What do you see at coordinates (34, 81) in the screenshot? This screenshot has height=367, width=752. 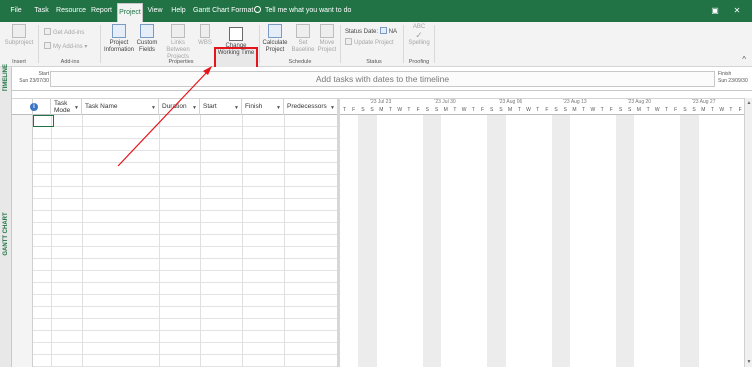 I see `timeline-start-date: Sun 23/07/30` at bounding box center [34, 81].